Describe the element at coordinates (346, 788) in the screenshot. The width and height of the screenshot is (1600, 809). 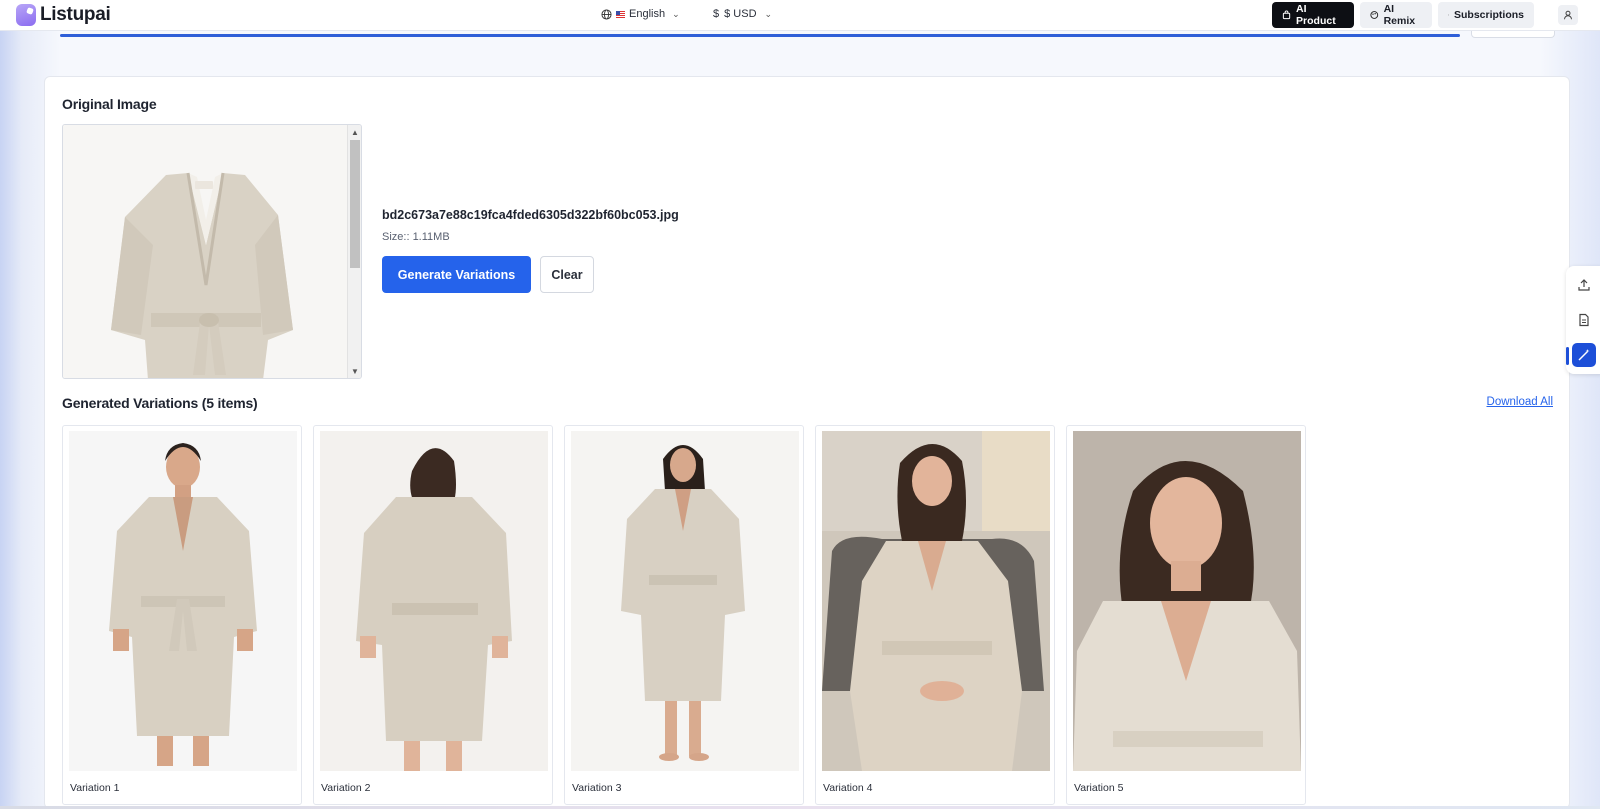
I see `variation-label: Variation 2` at that location.